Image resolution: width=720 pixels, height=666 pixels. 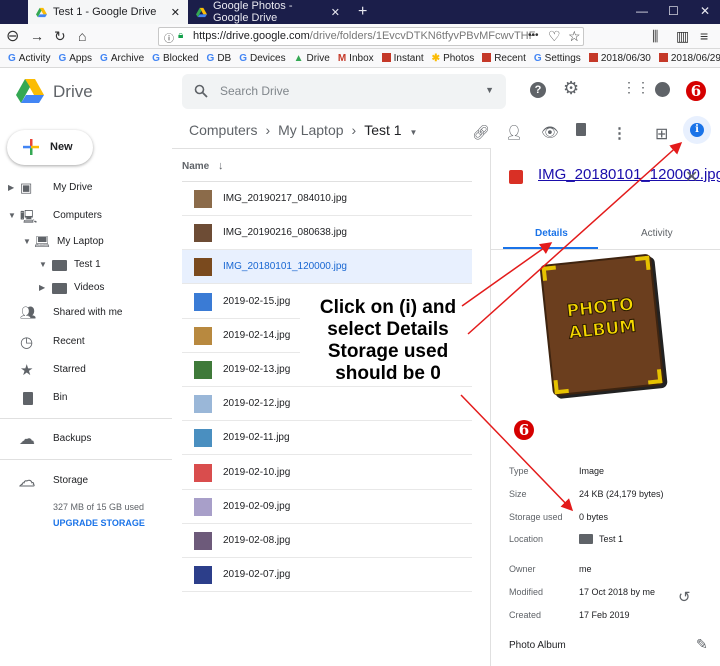 What do you see at coordinates (636, 87) in the screenshot?
I see `apps-grid-icon: ⋮⋮` at bounding box center [636, 87].